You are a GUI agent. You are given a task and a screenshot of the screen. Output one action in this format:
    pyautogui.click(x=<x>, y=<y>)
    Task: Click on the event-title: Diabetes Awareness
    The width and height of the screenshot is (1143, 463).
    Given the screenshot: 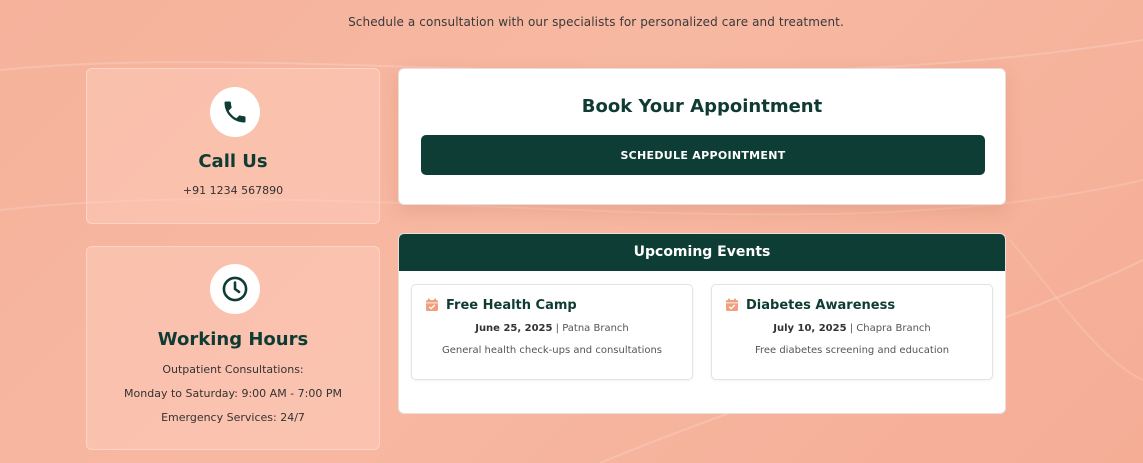 What is the action you would take?
    pyautogui.click(x=821, y=305)
    